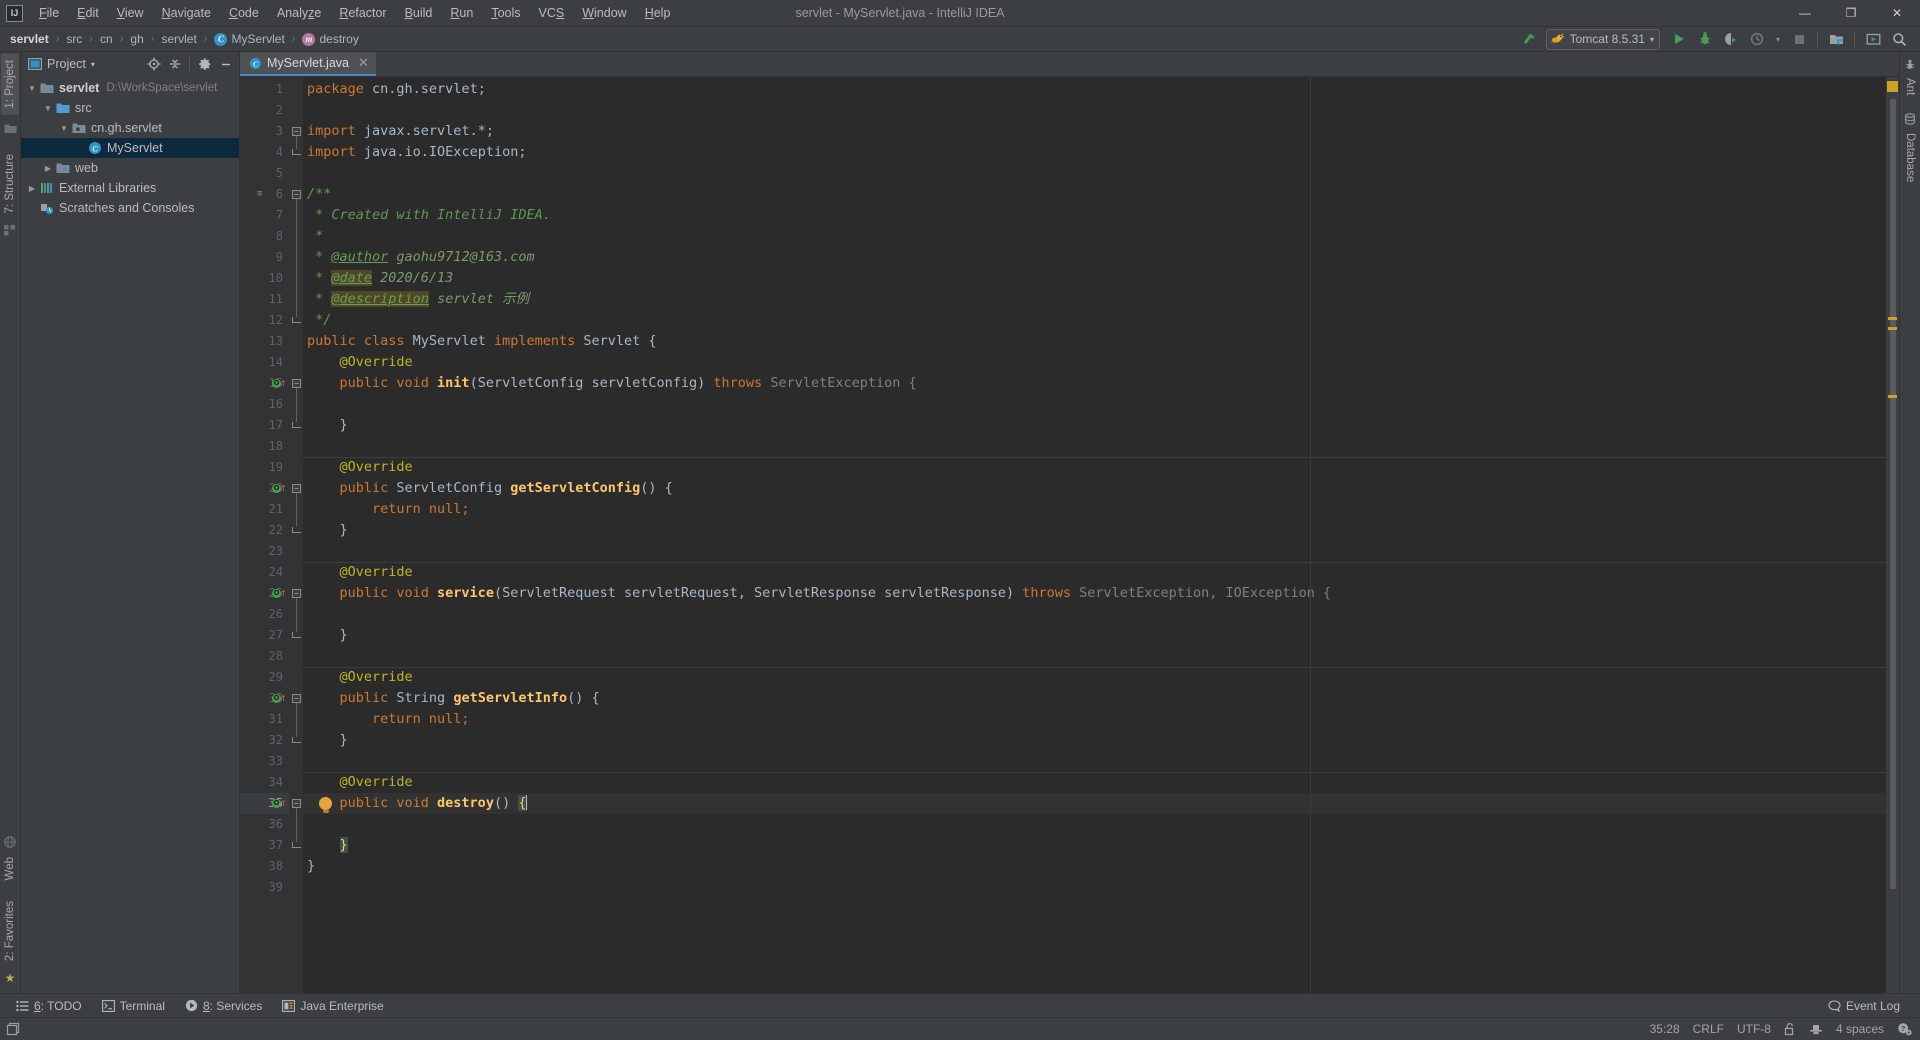  I want to click on tree-item-cn-gh-servlet: ▼ cn.gh.servlet, so click(130, 128).